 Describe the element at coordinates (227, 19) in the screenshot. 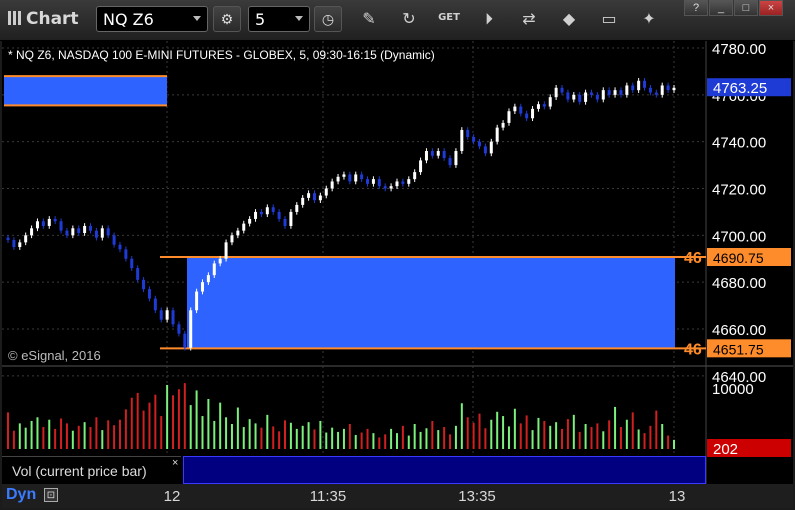

I see `settings-button: ⚙` at that location.